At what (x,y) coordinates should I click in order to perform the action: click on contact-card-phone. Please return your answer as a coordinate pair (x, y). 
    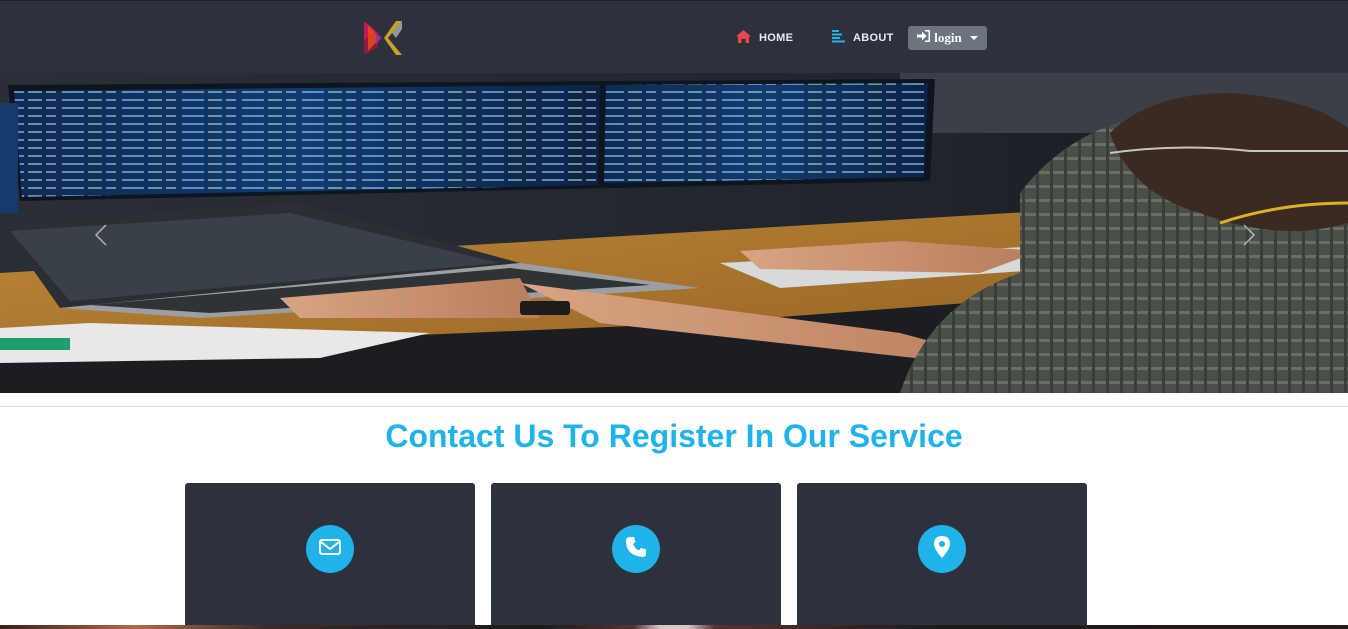
    Looking at the image, I should click on (636, 556).